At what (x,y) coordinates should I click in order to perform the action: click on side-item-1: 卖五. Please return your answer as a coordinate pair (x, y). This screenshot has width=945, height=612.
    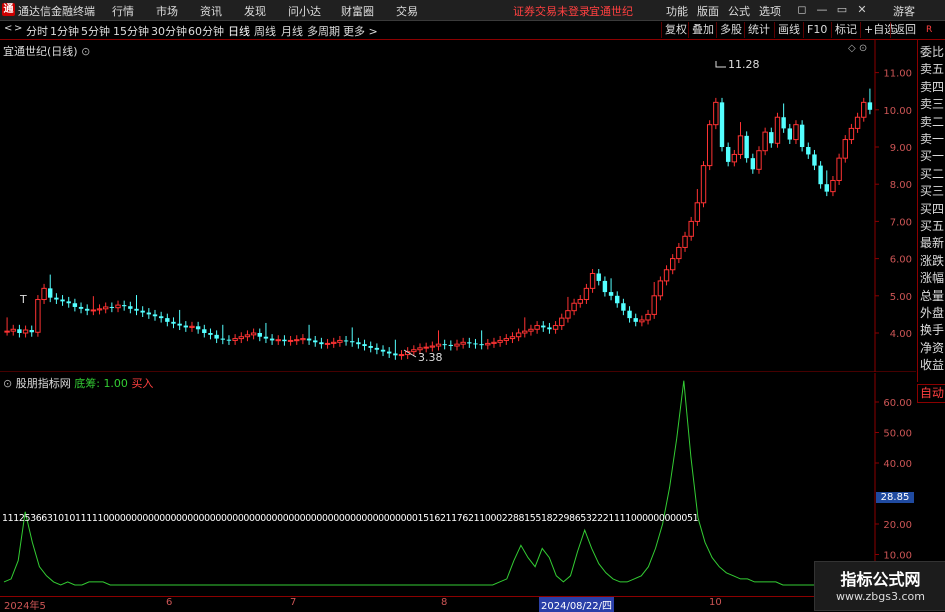
    Looking at the image, I should click on (932, 69).